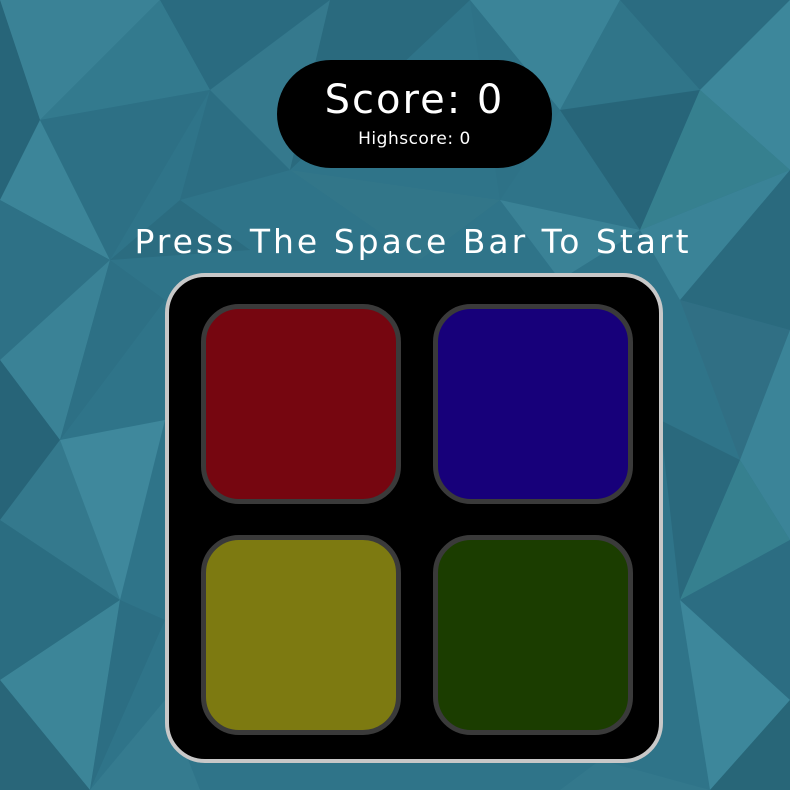  I want to click on highscore-value: Highscore: 0, so click(414, 139).